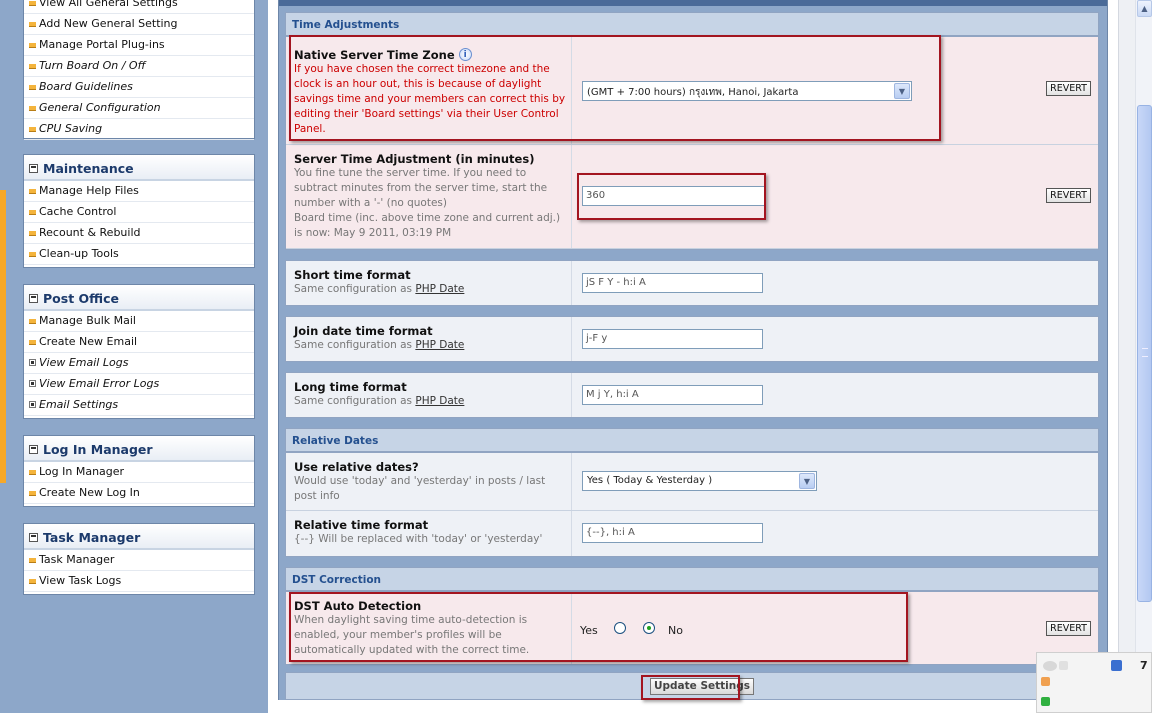  What do you see at coordinates (363, 331) in the screenshot?
I see `setting-title: Join date time format` at bounding box center [363, 331].